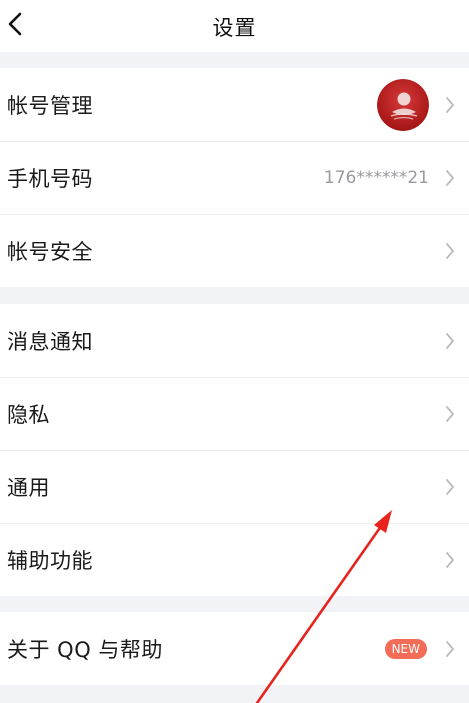 The height and width of the screenshot is (703, 469). What do you see at coordinates (403, 104) in the screenshot?
I see `avatar` at bounding box center [403, 104].